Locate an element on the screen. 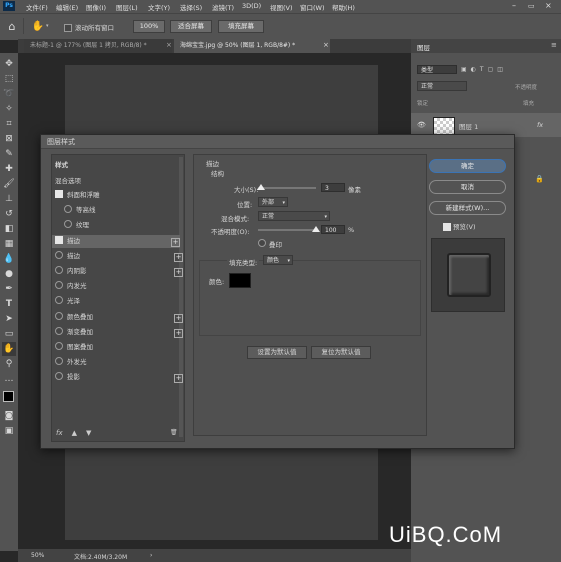 Image resolution: width=561 pixels, height=562 pixels. menu-type: 文字(Y) is located at coordinates (159, 7).